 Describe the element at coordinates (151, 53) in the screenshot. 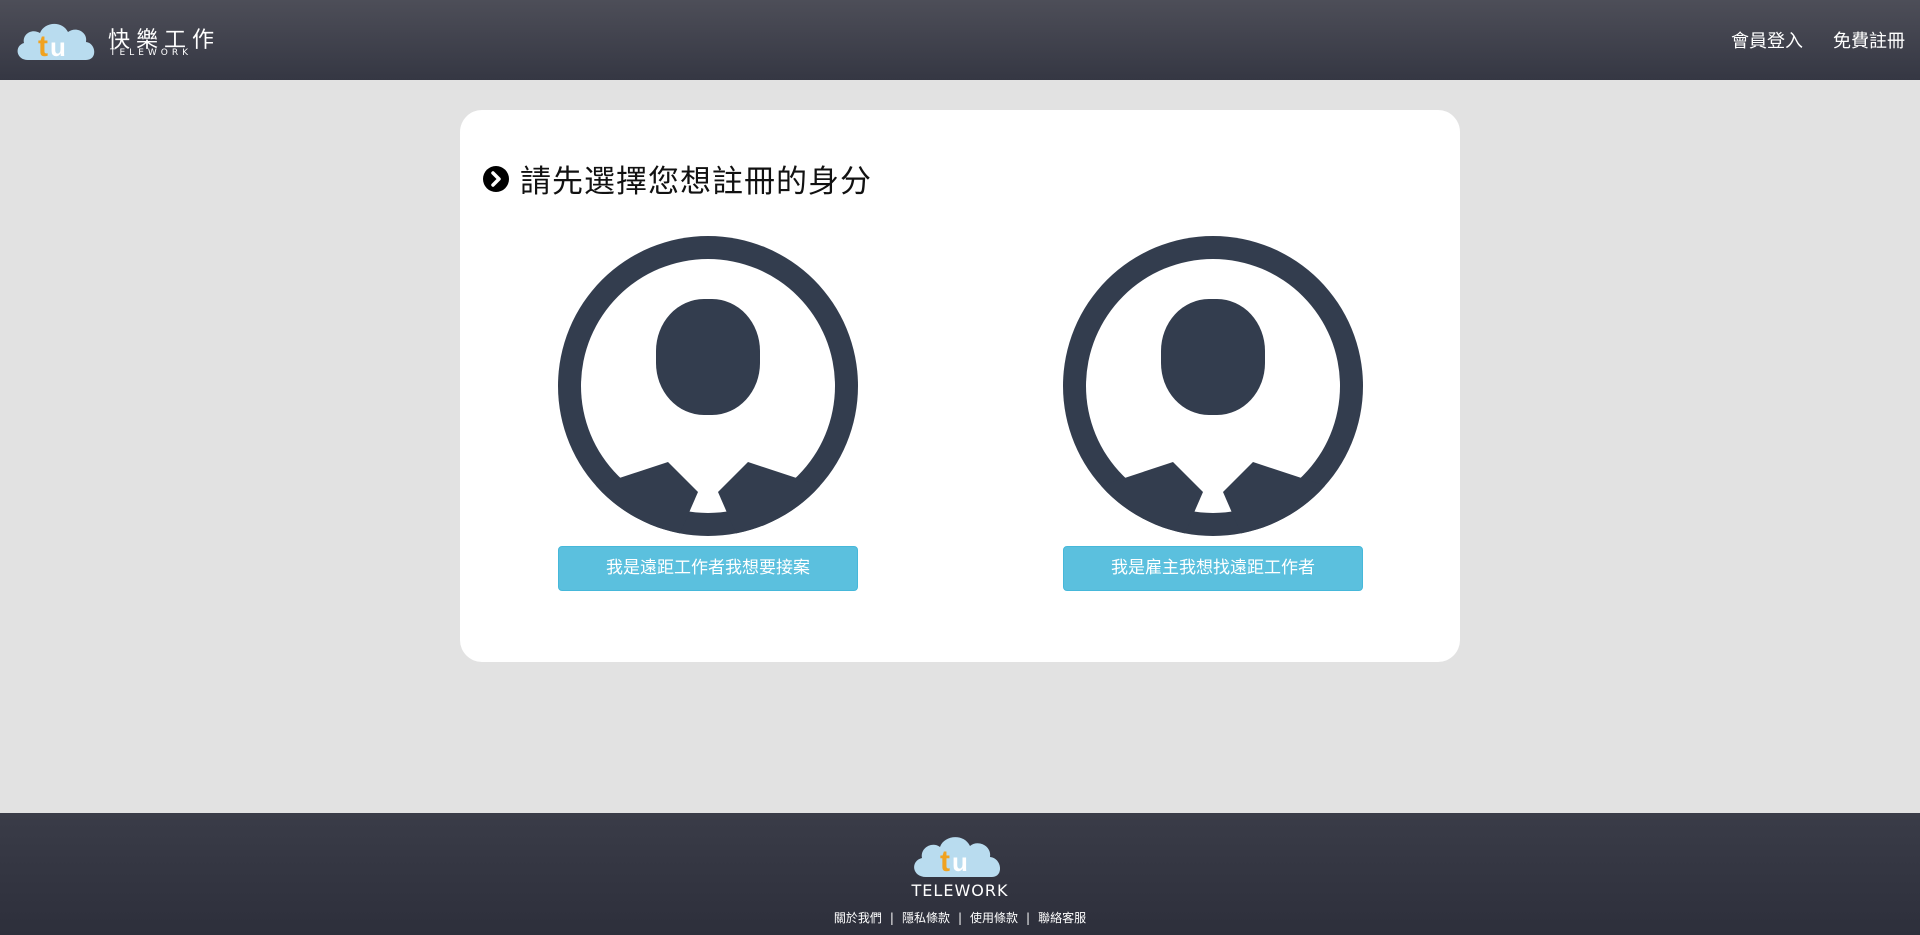

I see `logo-subtitle: TELEWORK` at that location.